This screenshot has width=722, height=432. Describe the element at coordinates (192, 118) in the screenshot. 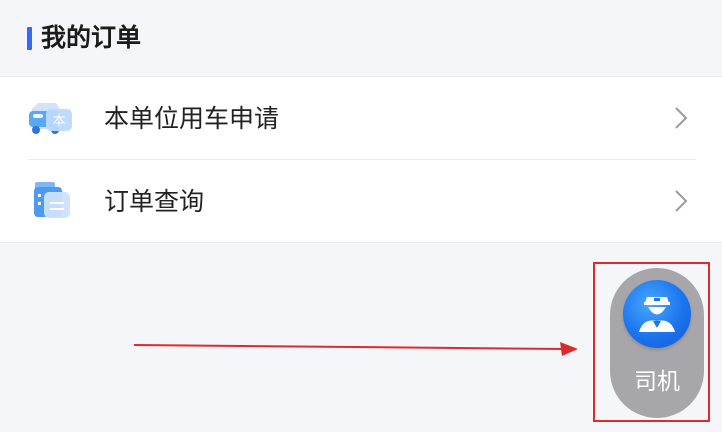

I see `menu-item-label: 本单位用车申请` at that location.